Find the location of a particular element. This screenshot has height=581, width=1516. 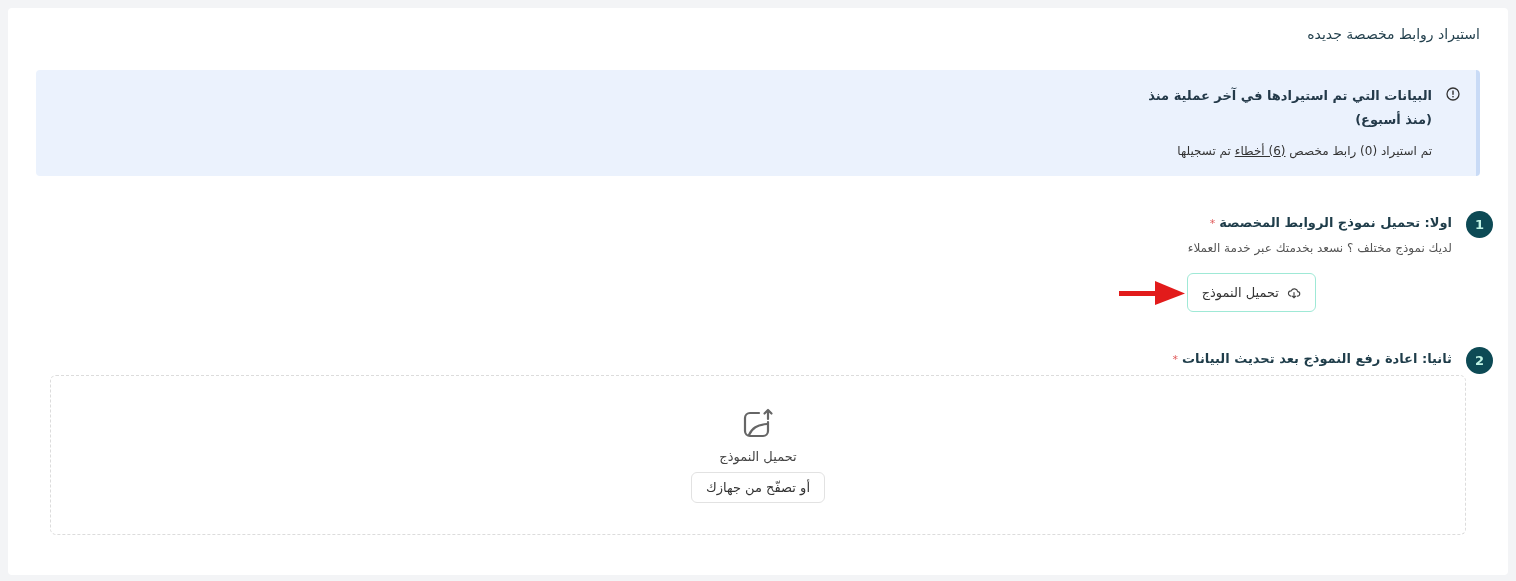

step-number: 2 is located at coordinates (1479, 360).